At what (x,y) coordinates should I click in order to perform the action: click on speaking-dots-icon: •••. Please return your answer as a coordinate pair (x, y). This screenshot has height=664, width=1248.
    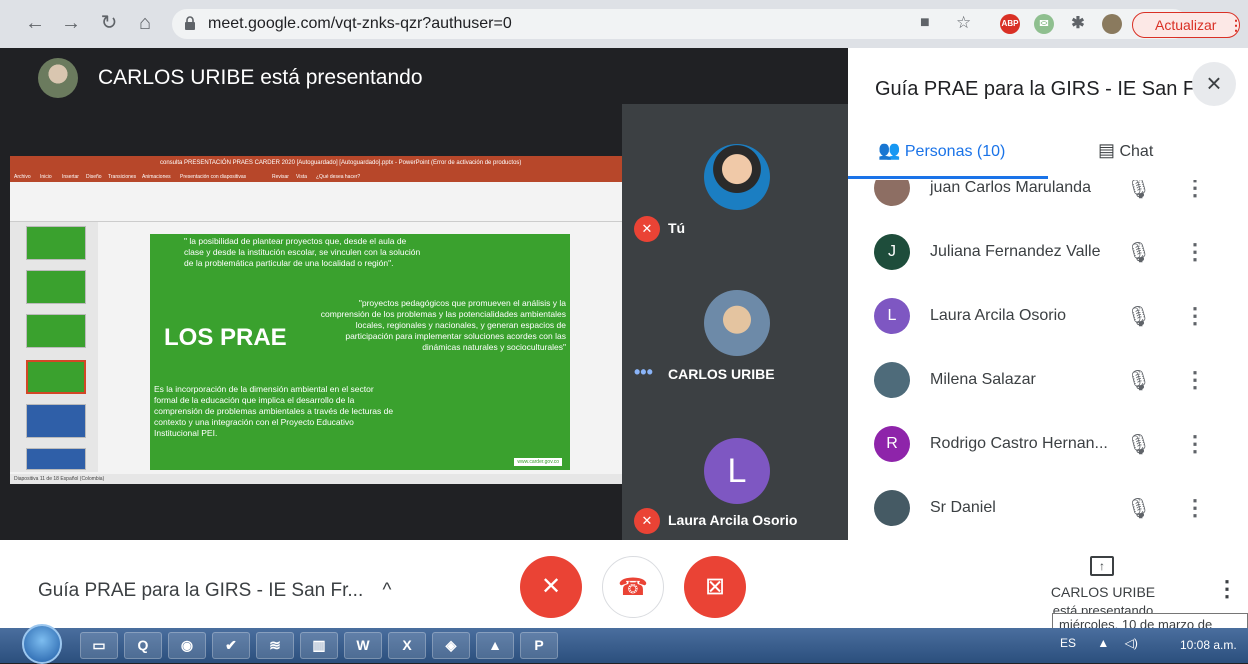
    Looking at the image, I should click on (643, 372).